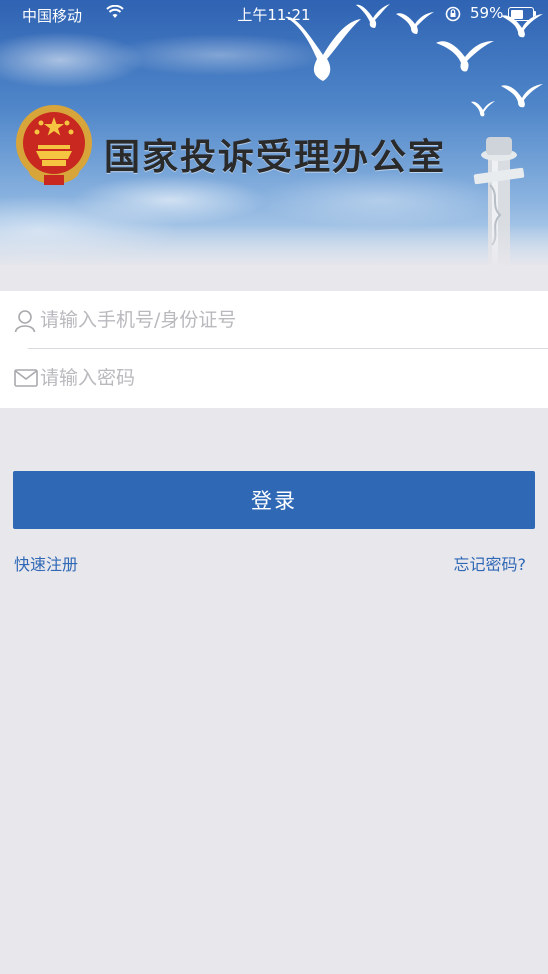  What do you see at coordinates (285, 320) in the screenshot?
I see `phone-input` at bounding box center [285, 320].